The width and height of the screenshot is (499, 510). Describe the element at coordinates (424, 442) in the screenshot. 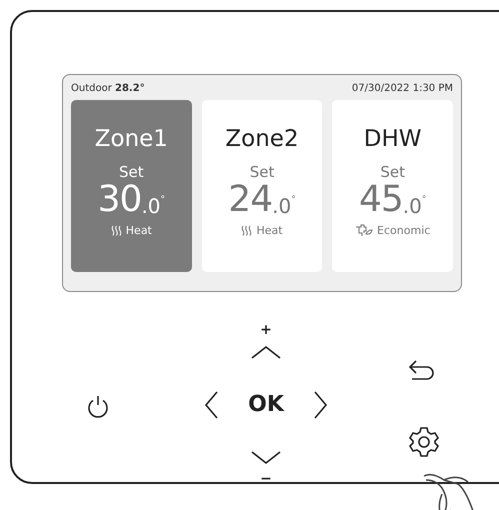

I see `settings-icon` at that location.